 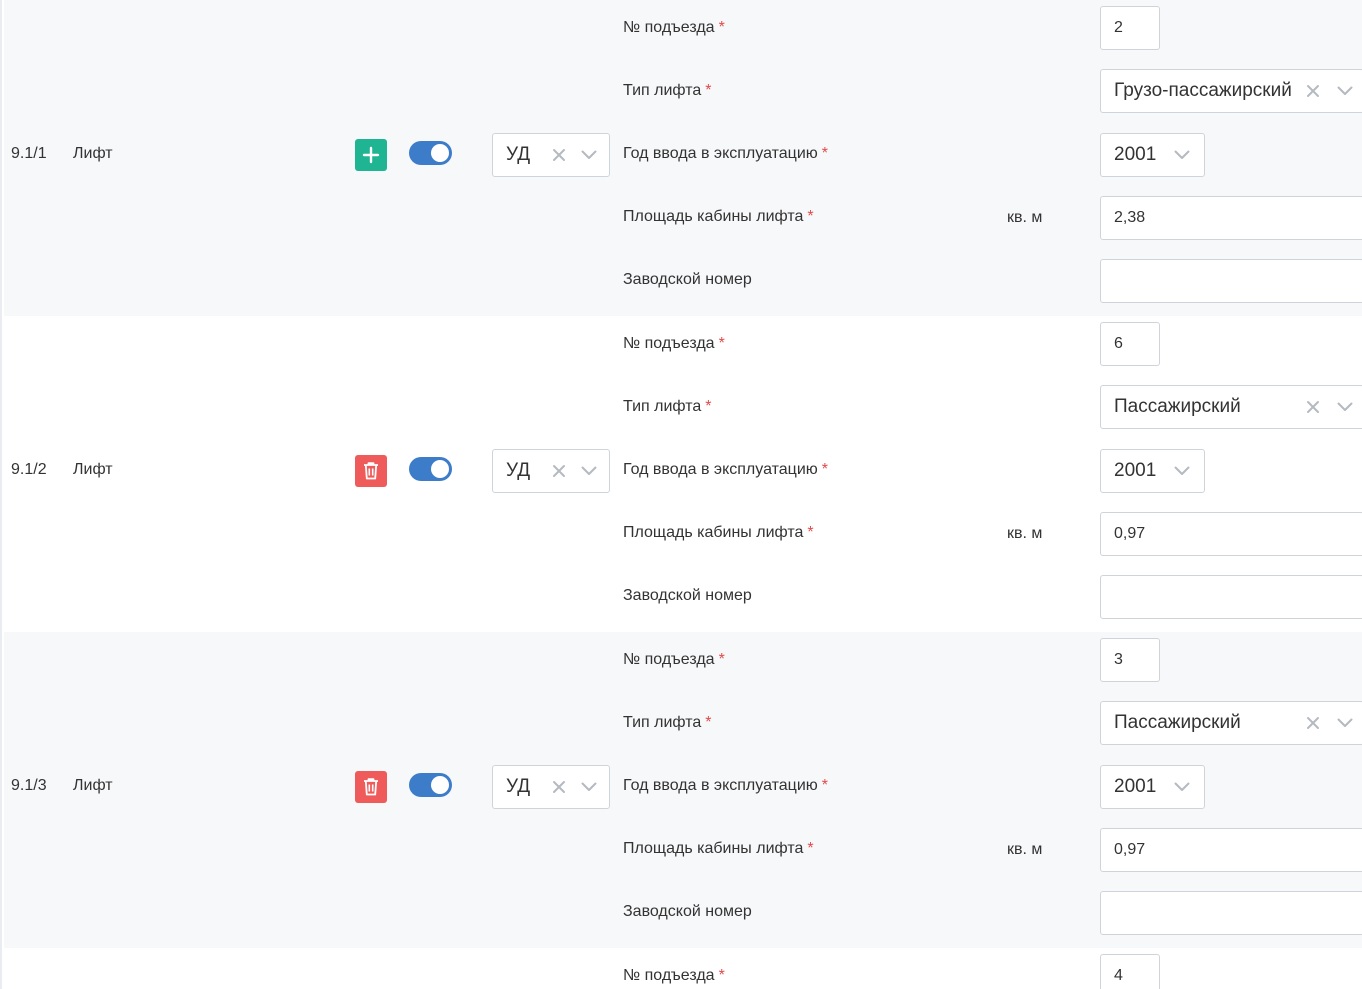 I want to click on lift-row: № подъезда * 4, so click(x=683, y=968).